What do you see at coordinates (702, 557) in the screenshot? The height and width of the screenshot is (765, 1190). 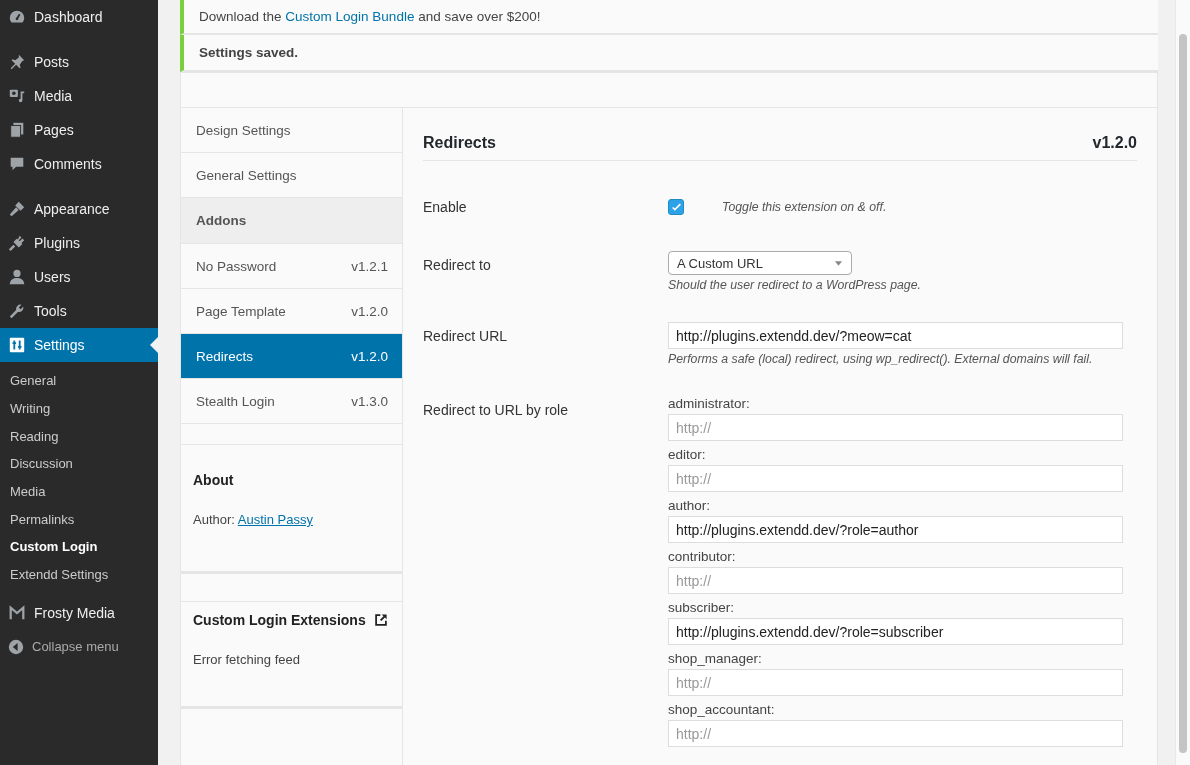 I see `role-label: contributor:` at bounding box center [702, 557].